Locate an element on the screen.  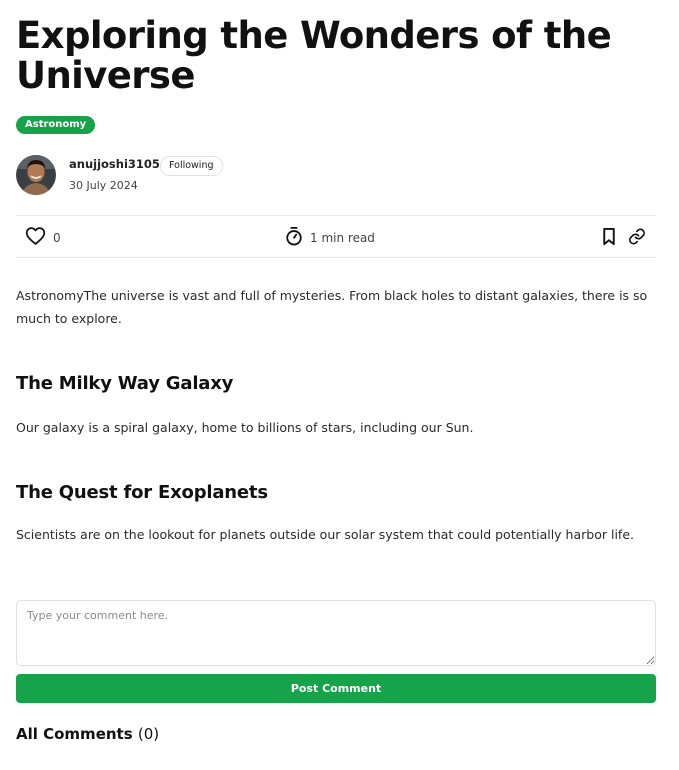
bookmark-icon is located at coordinates (609, 238).